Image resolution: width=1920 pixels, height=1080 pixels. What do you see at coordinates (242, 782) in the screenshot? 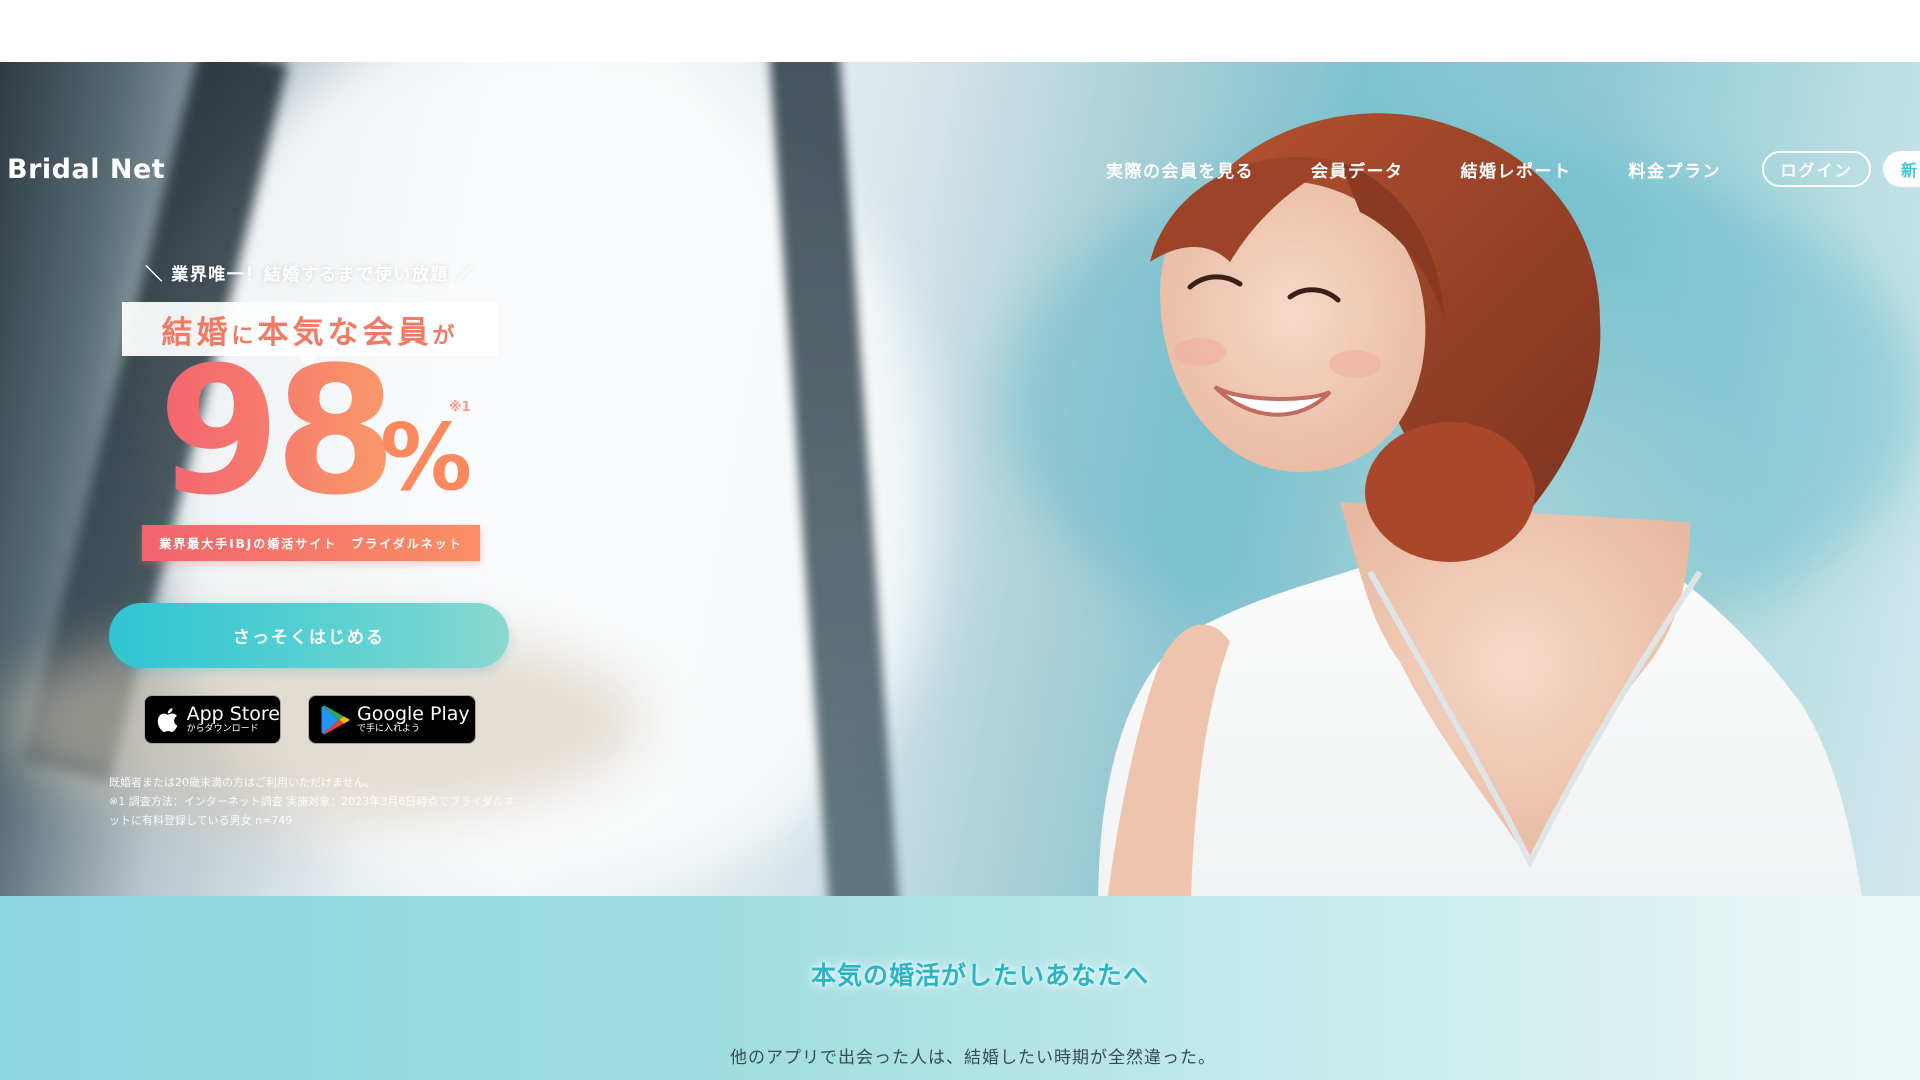
I see `disclaimer-line-1: 既婚者または20歳未満の方はご利用いただけません。` at bounding box center [242, 782].